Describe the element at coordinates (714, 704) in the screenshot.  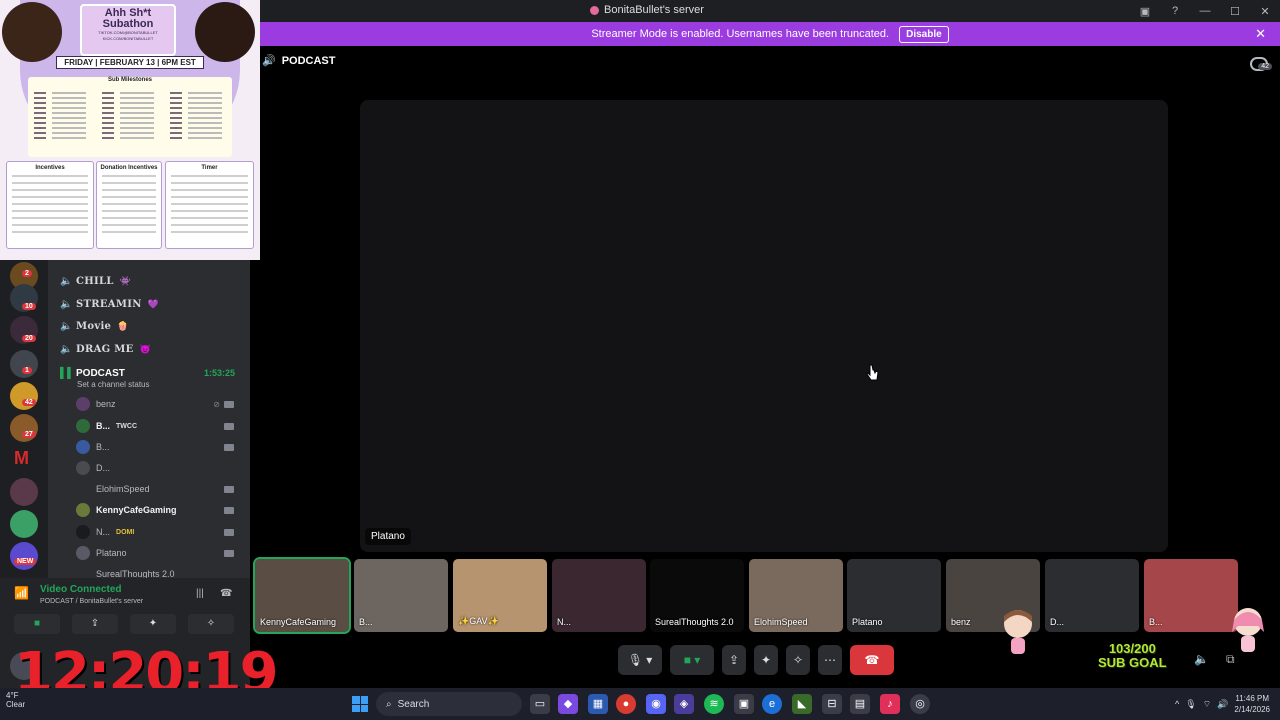
I see `spotify-icon: ≋` at that location.